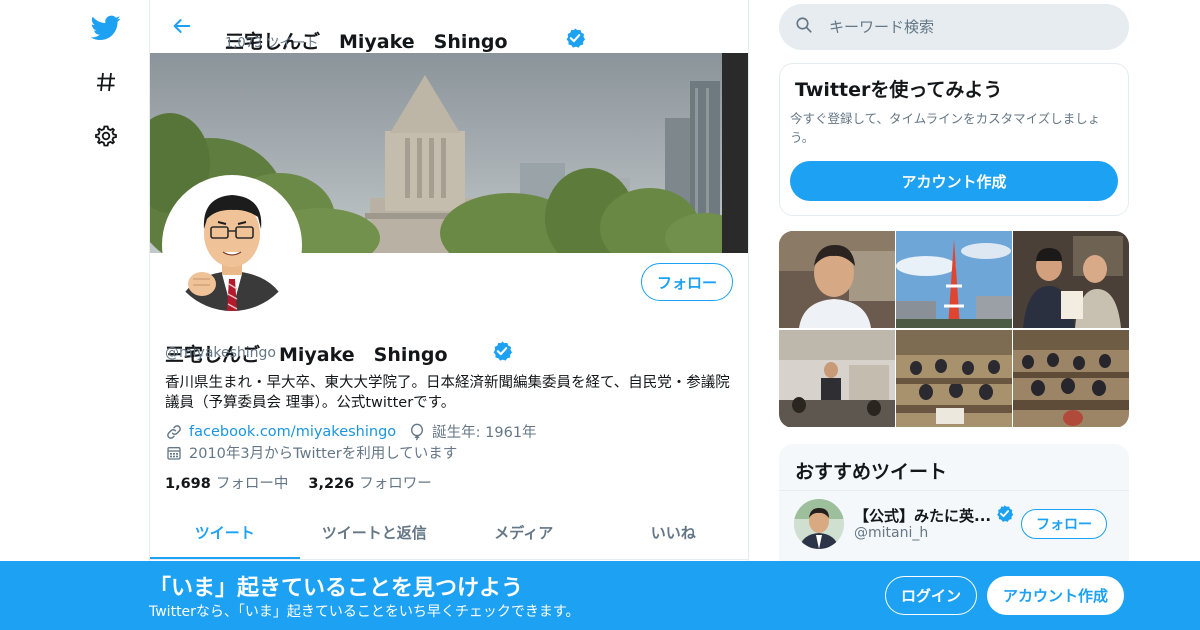 Image resolution: width=1200 pixels, height=630 pixels. Describe the element at coordinates (182, 26) in the screenshot. I see `back-arrow-icon` at that location.